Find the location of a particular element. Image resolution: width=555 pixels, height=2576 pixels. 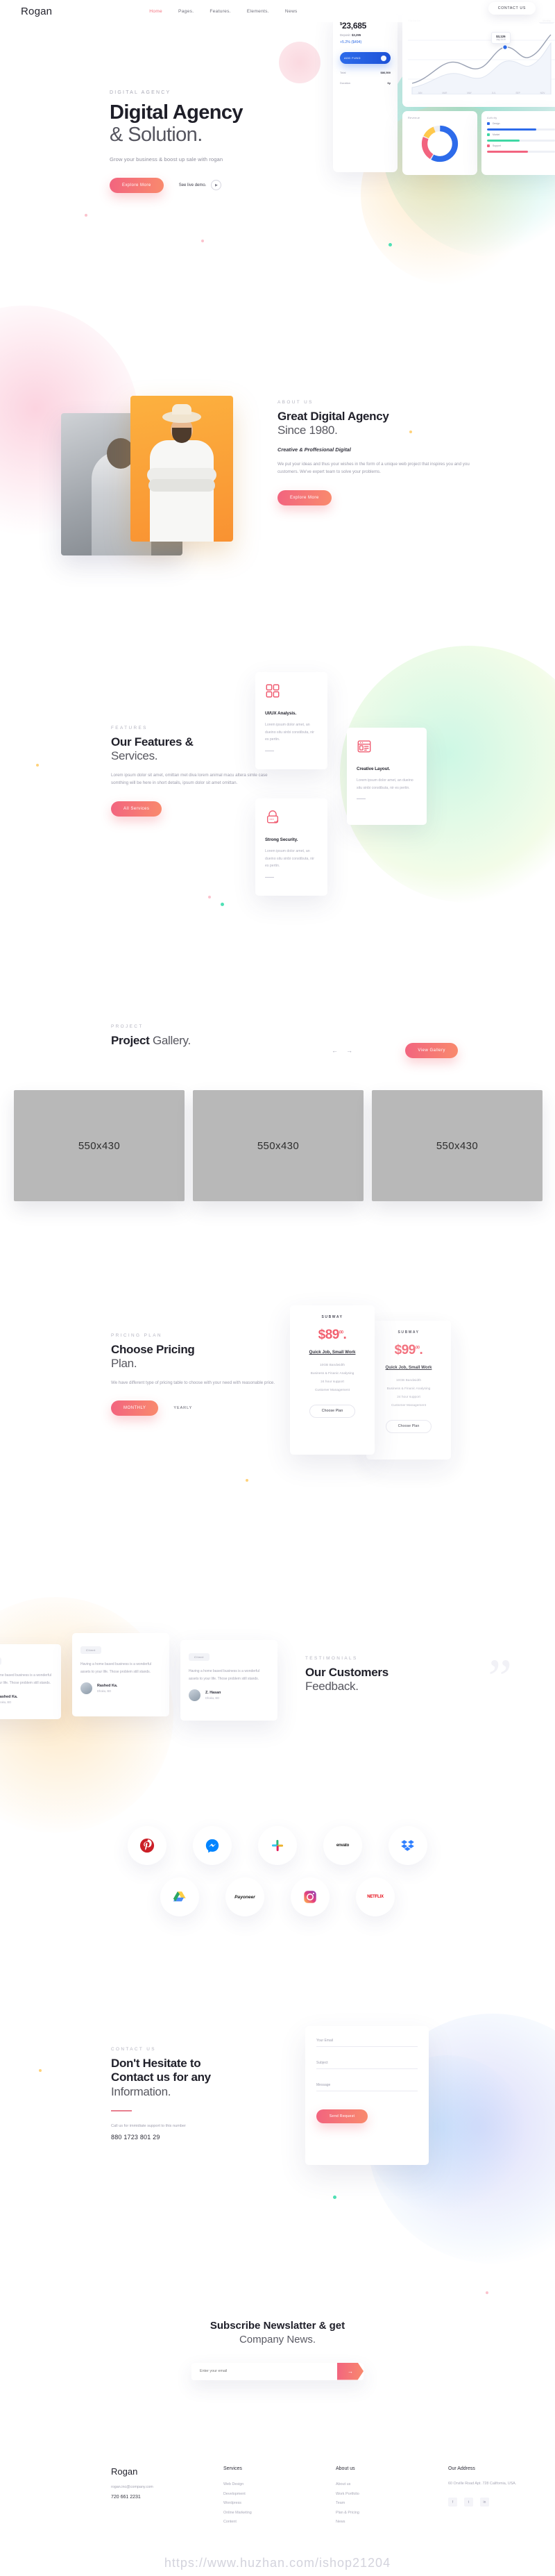

newsletter-title-light: Company News. is located at coordinates (277, 2340).